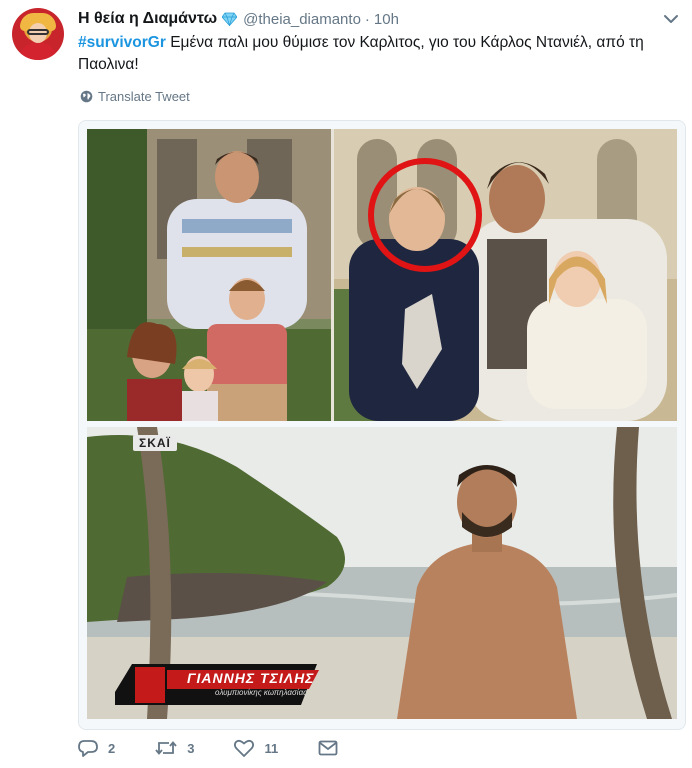 The width and height of the screenshot is (692, 768). I want to click on caption-name: ΓΙΑΝΝΗΣ ΤΣΙΛΗΣ, so click(251, 678).